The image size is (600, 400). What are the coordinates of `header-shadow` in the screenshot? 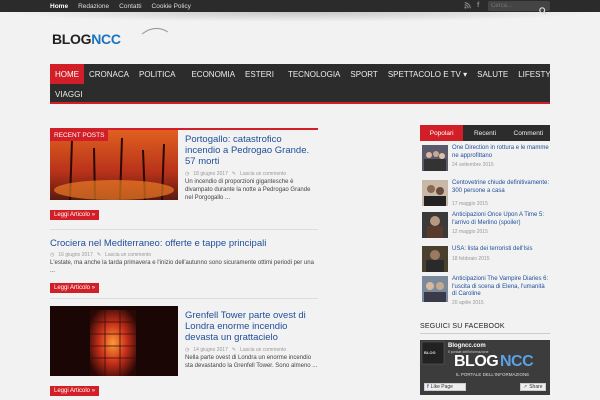 It's located at (300, 17).